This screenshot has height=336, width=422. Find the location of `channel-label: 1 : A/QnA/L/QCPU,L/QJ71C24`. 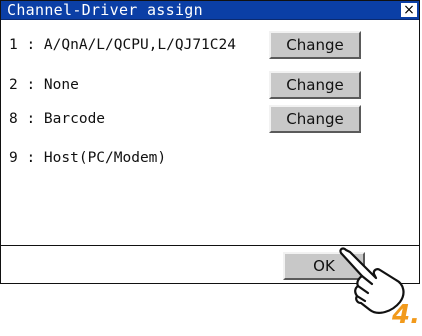

channel-label: 1 : A/QnA/L/QCPU,L/QJ71C24 is located at coordinates (122, 45).